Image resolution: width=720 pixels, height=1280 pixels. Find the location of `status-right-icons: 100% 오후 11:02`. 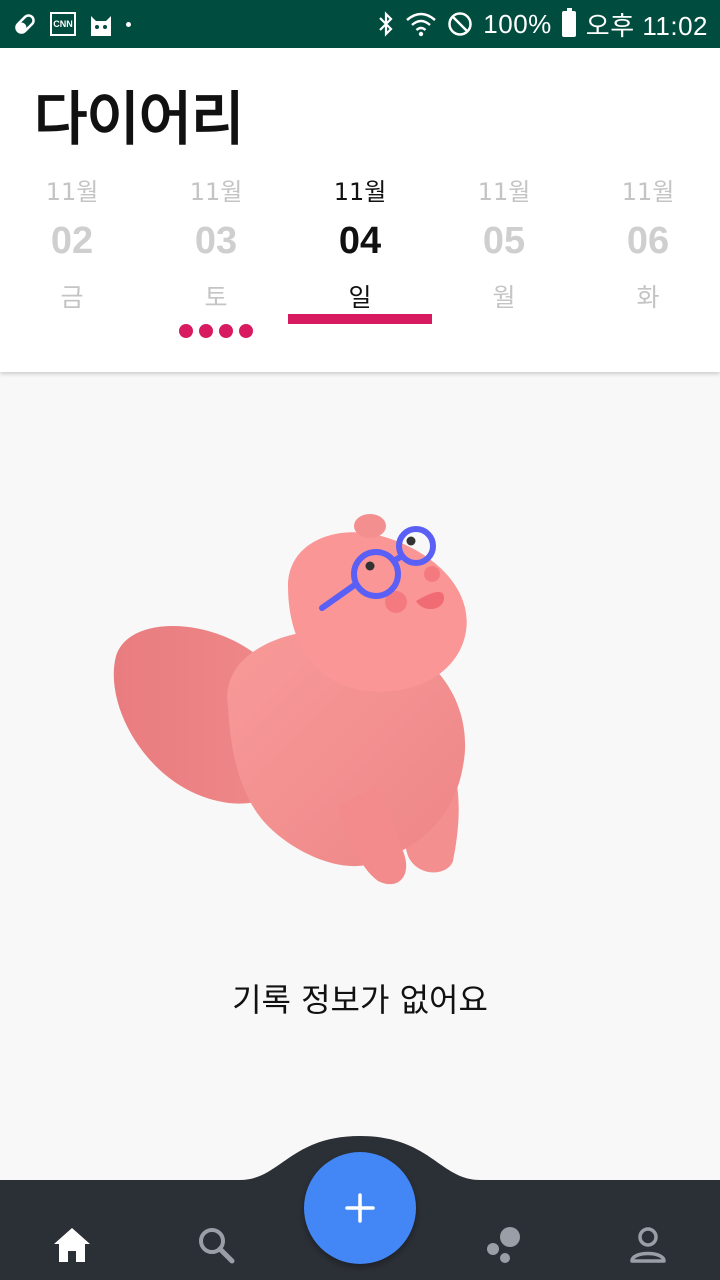

status-right-icons: 100% 오후 11:02 is located at coordinates (542, 24).